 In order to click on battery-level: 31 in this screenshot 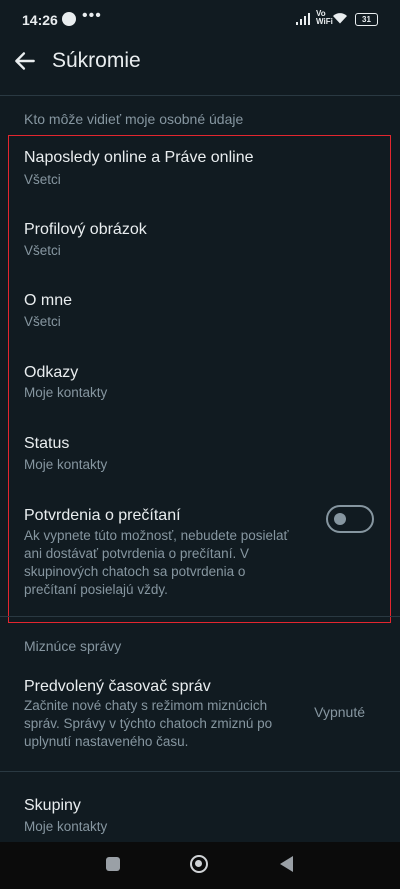, I will do `click(366, 19)`.